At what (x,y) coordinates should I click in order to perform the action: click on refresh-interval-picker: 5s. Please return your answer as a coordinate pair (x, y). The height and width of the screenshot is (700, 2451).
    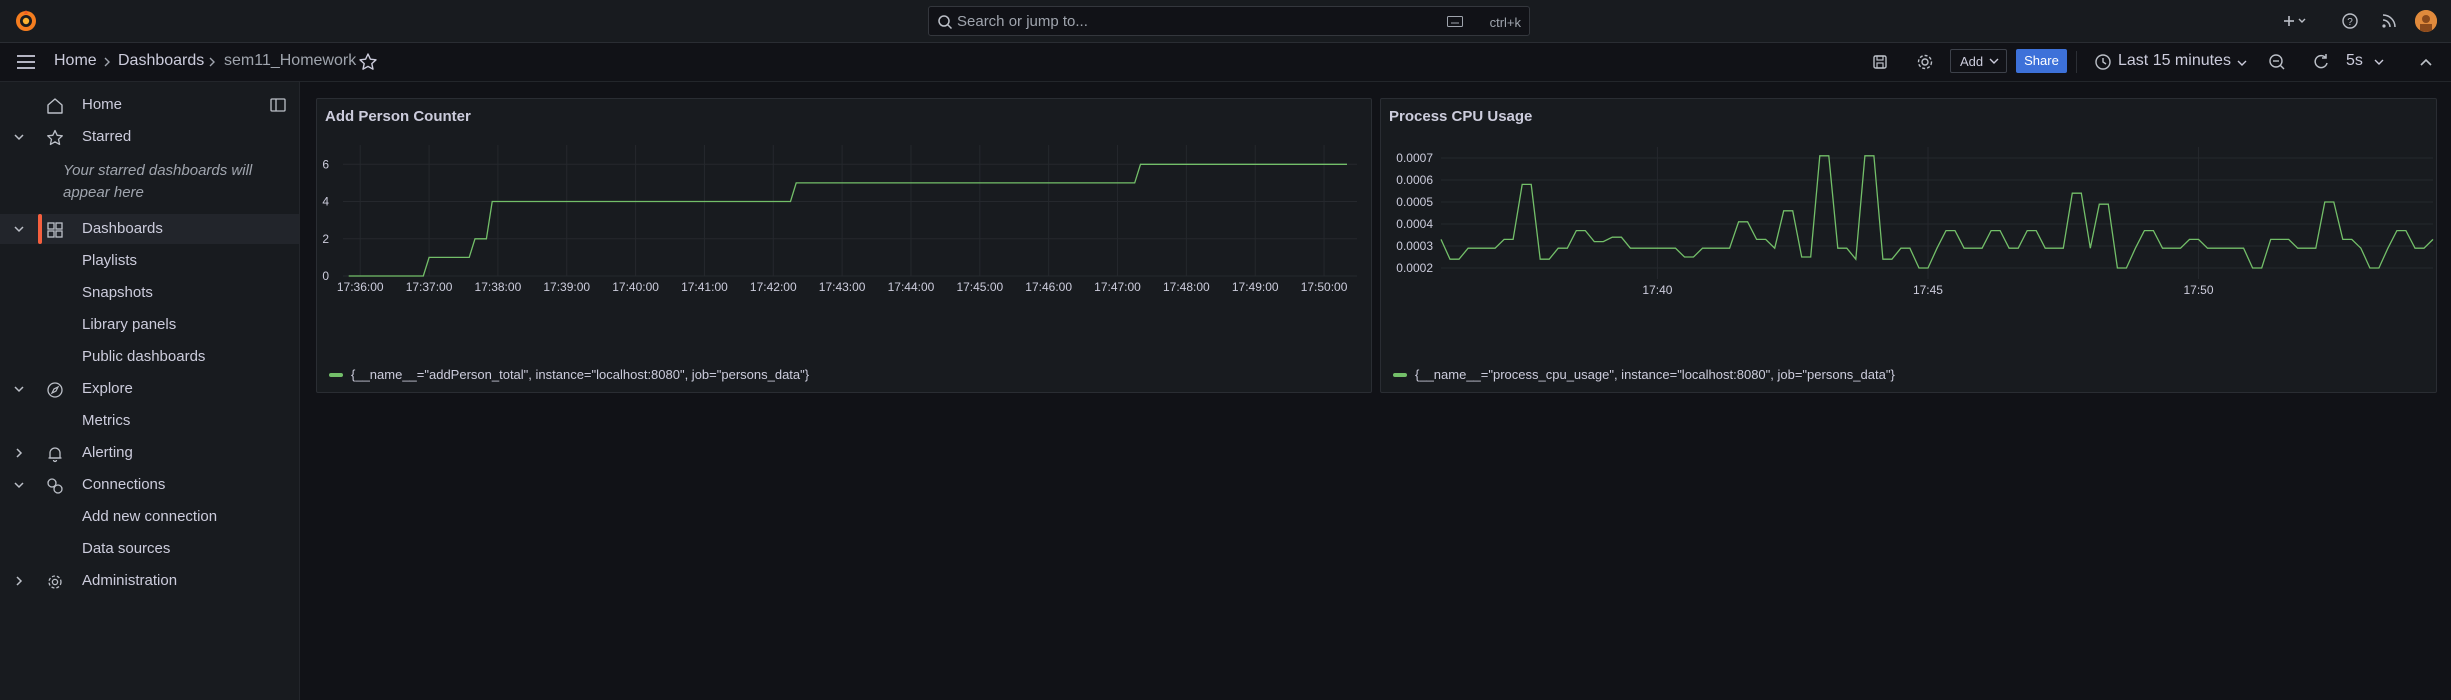
    Looking at the image, I should click on (2366, 61).